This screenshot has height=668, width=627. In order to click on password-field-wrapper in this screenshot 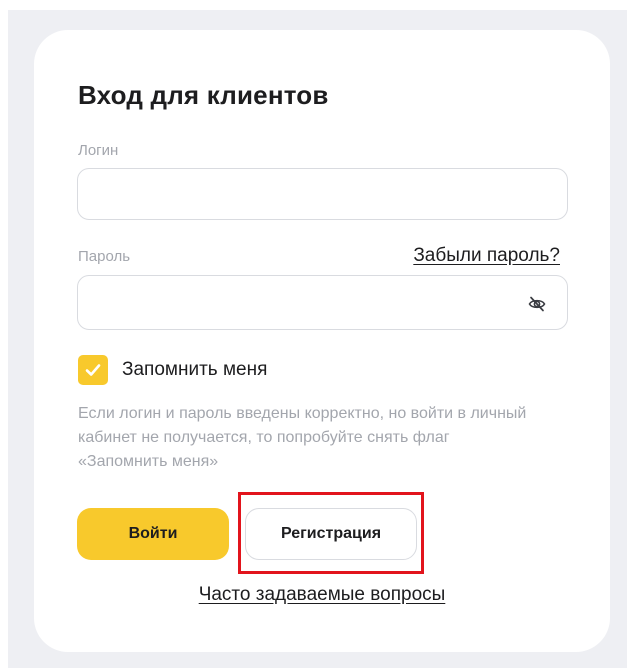, I will do `click(322, 302)`.